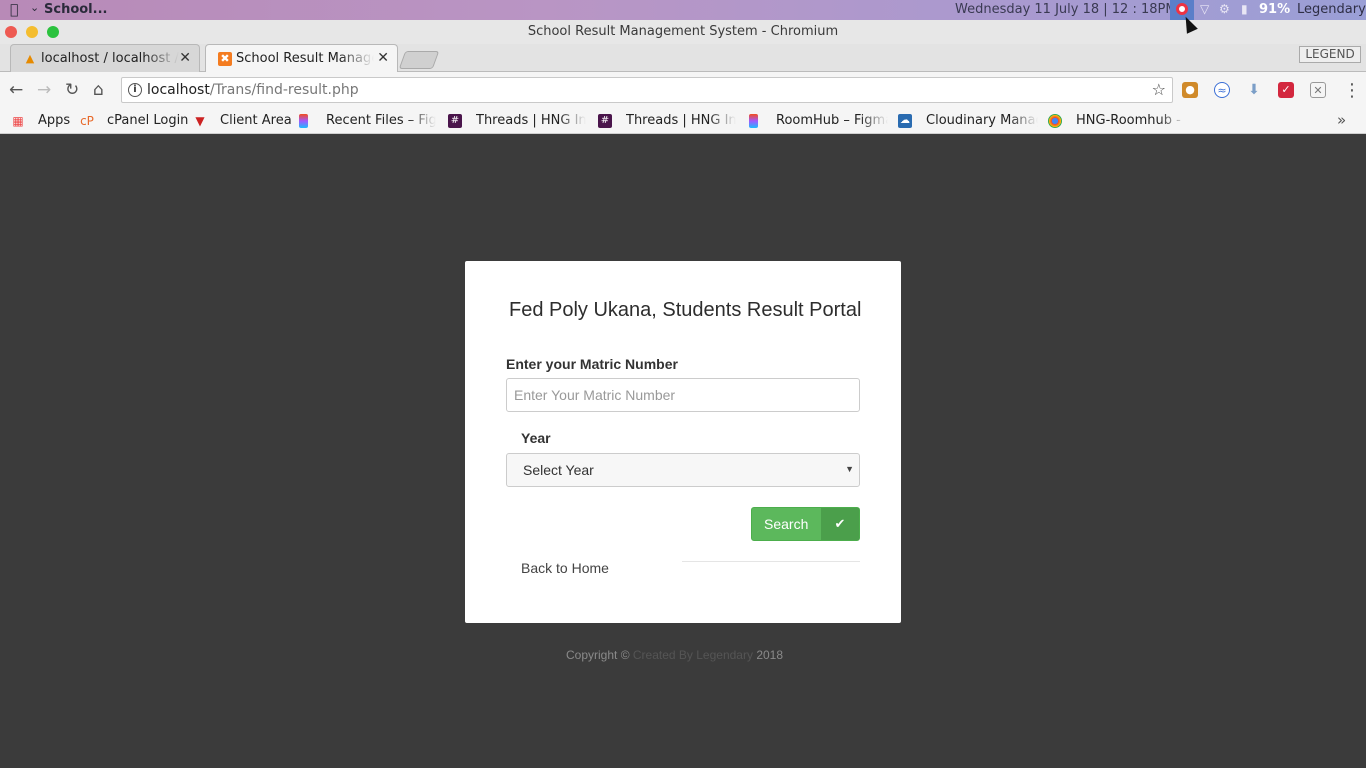  I want to click on chevron-down-icon: ⌄, so click(34, 7).